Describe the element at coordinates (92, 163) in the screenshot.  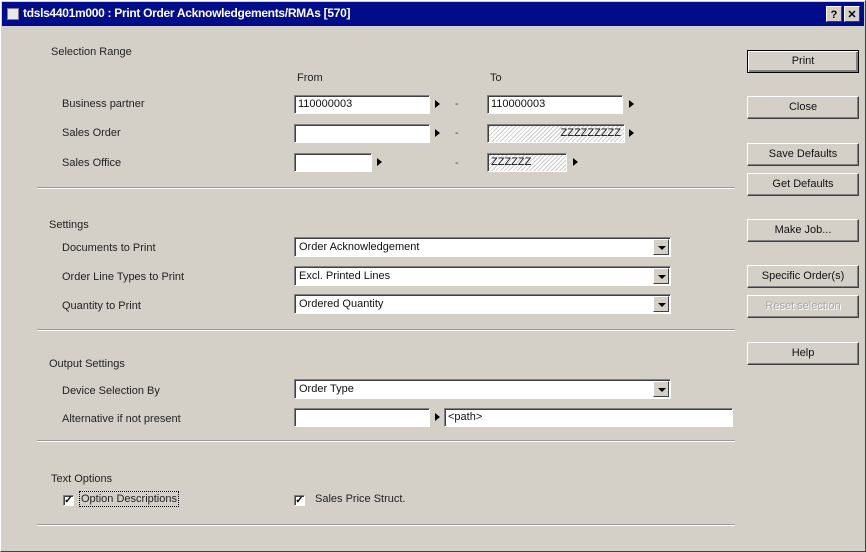
I see `sales-office-label: Sales Office` at that location.